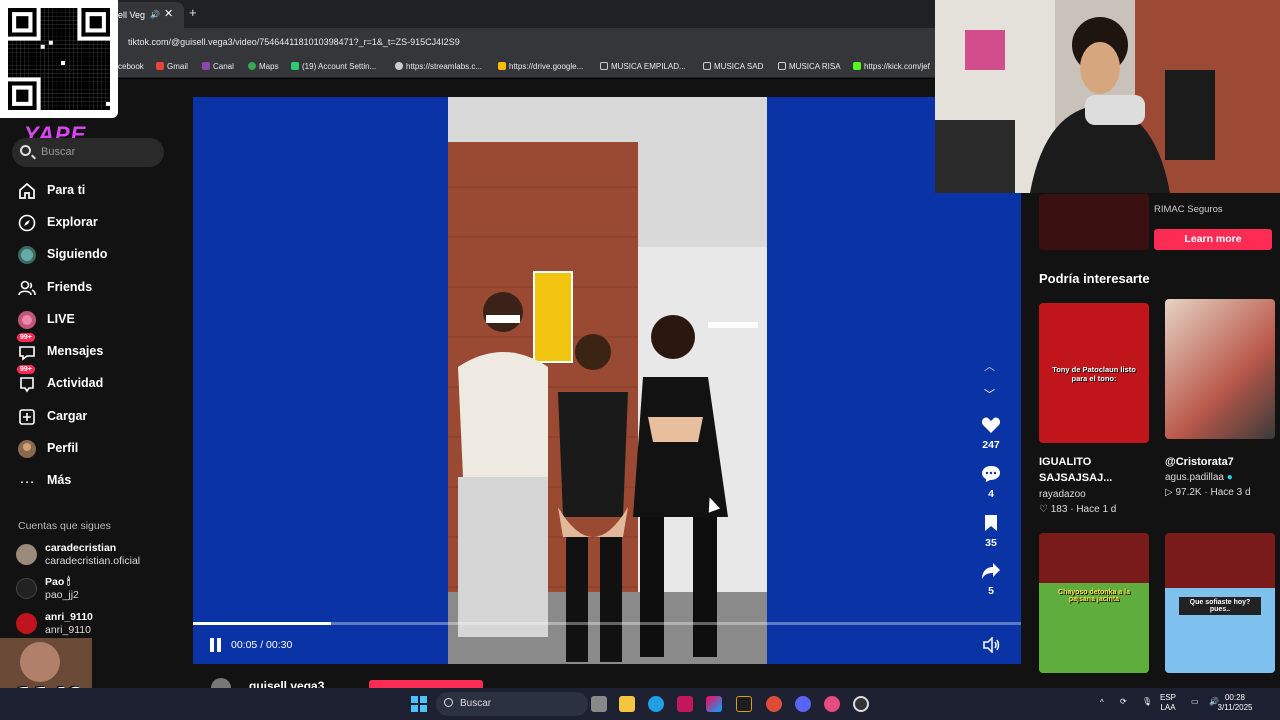 This screenshot has width=1280, height=720. Describe the element at coordinates (94, 190) in the screenshot. I see `sidebar-item-para-ti: Para ti` at that location.